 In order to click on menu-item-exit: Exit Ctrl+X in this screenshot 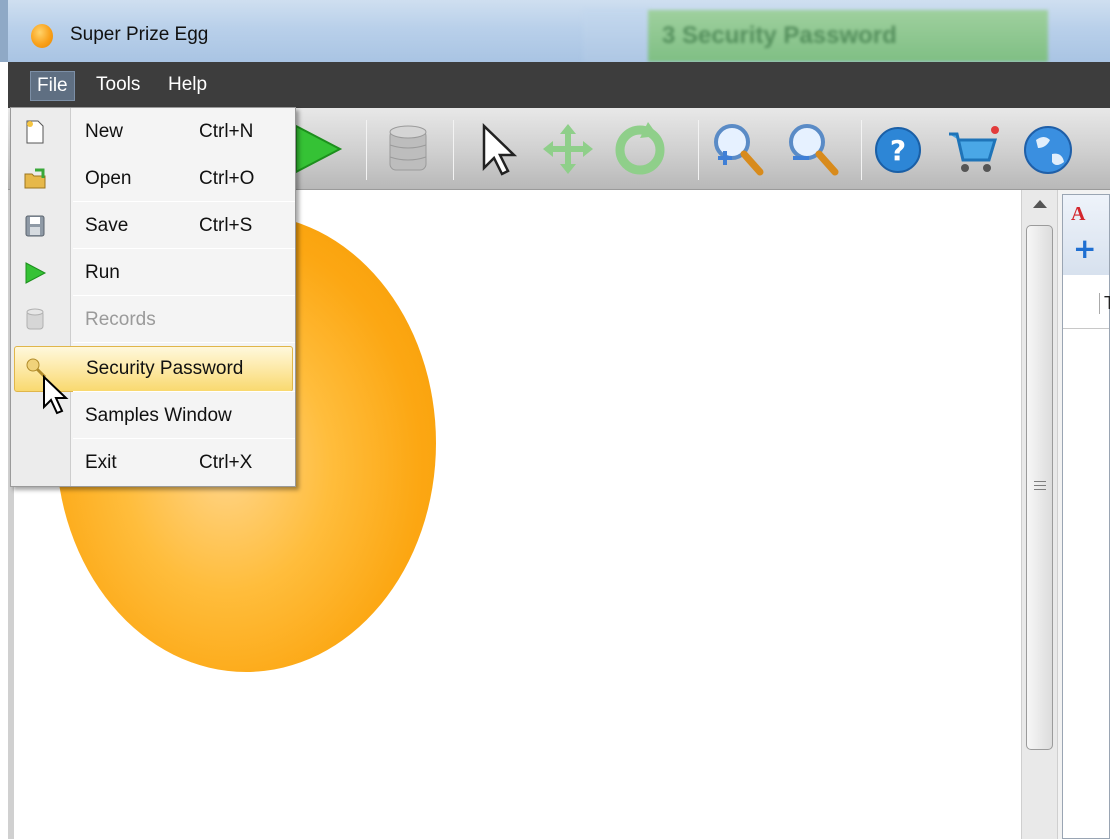, I will do `click(153, 464)`.